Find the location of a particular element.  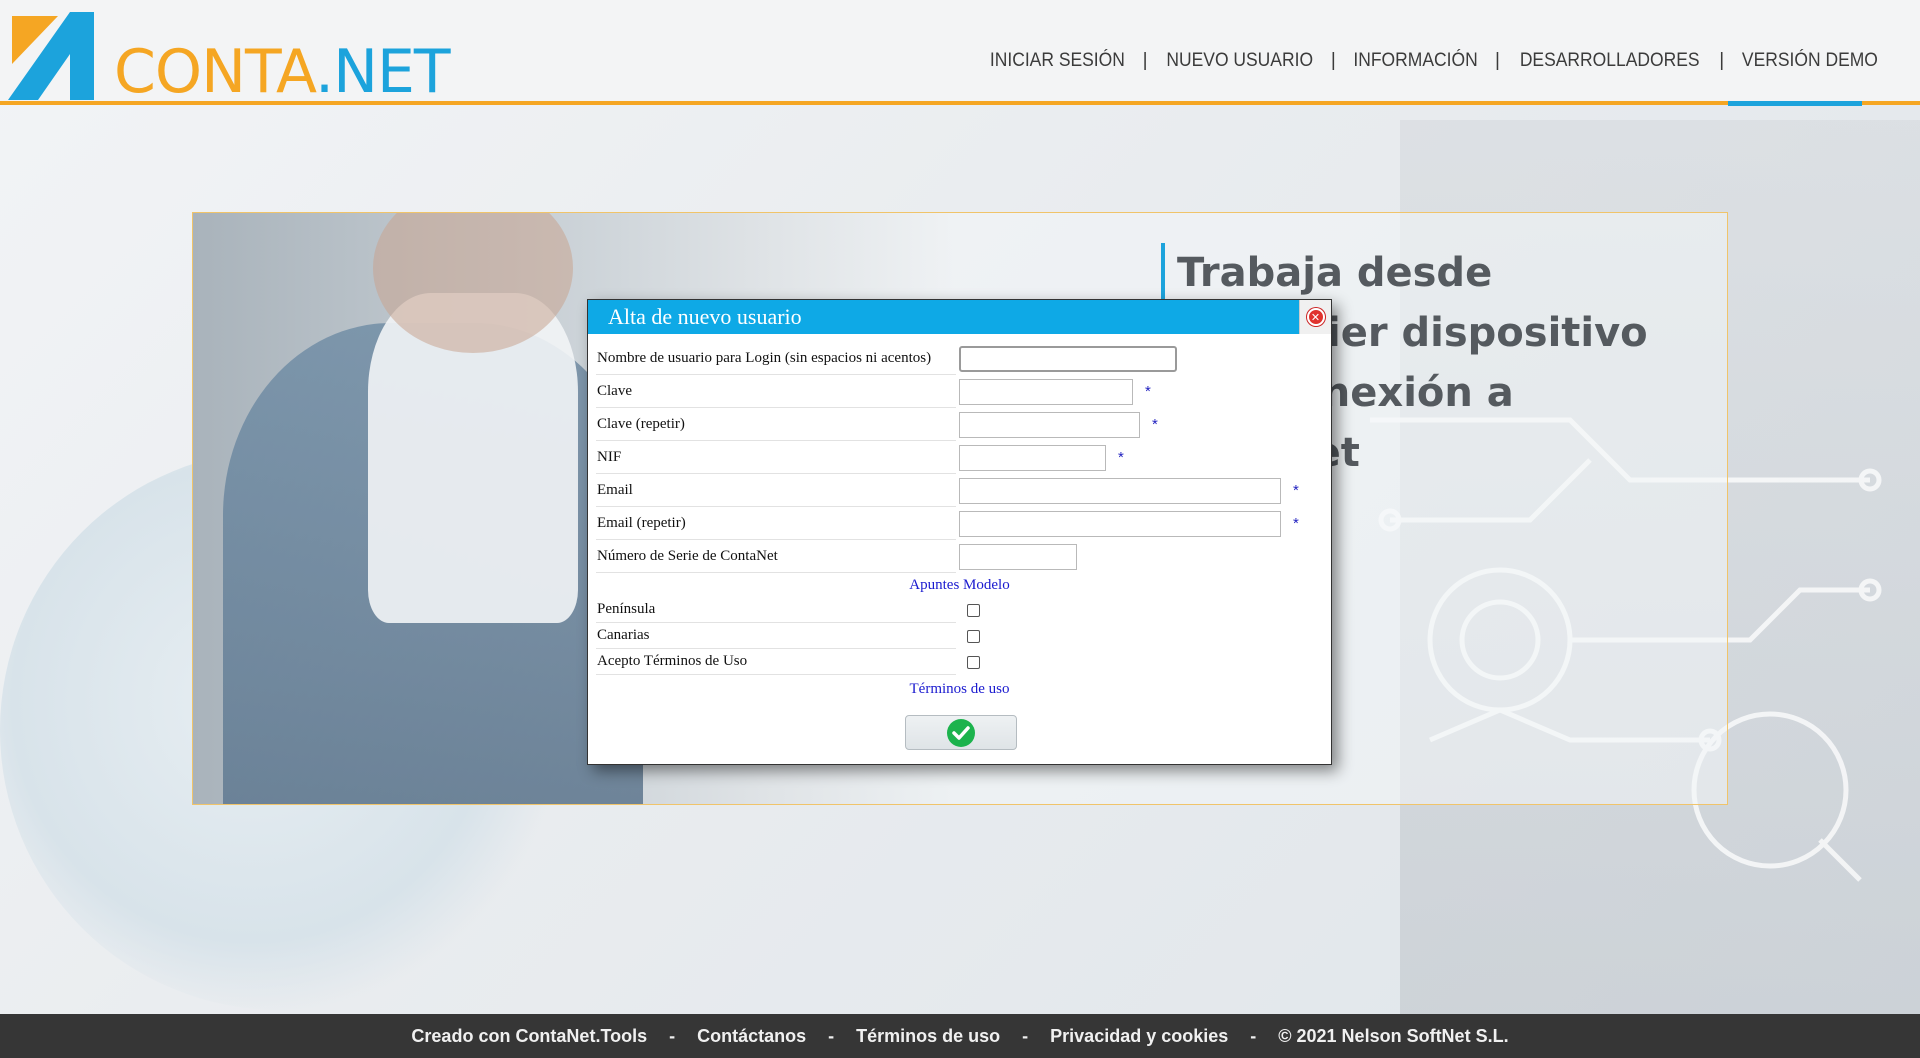

form-row-email-repetir: Email (repetir) * is located at coordinates (959, 523).